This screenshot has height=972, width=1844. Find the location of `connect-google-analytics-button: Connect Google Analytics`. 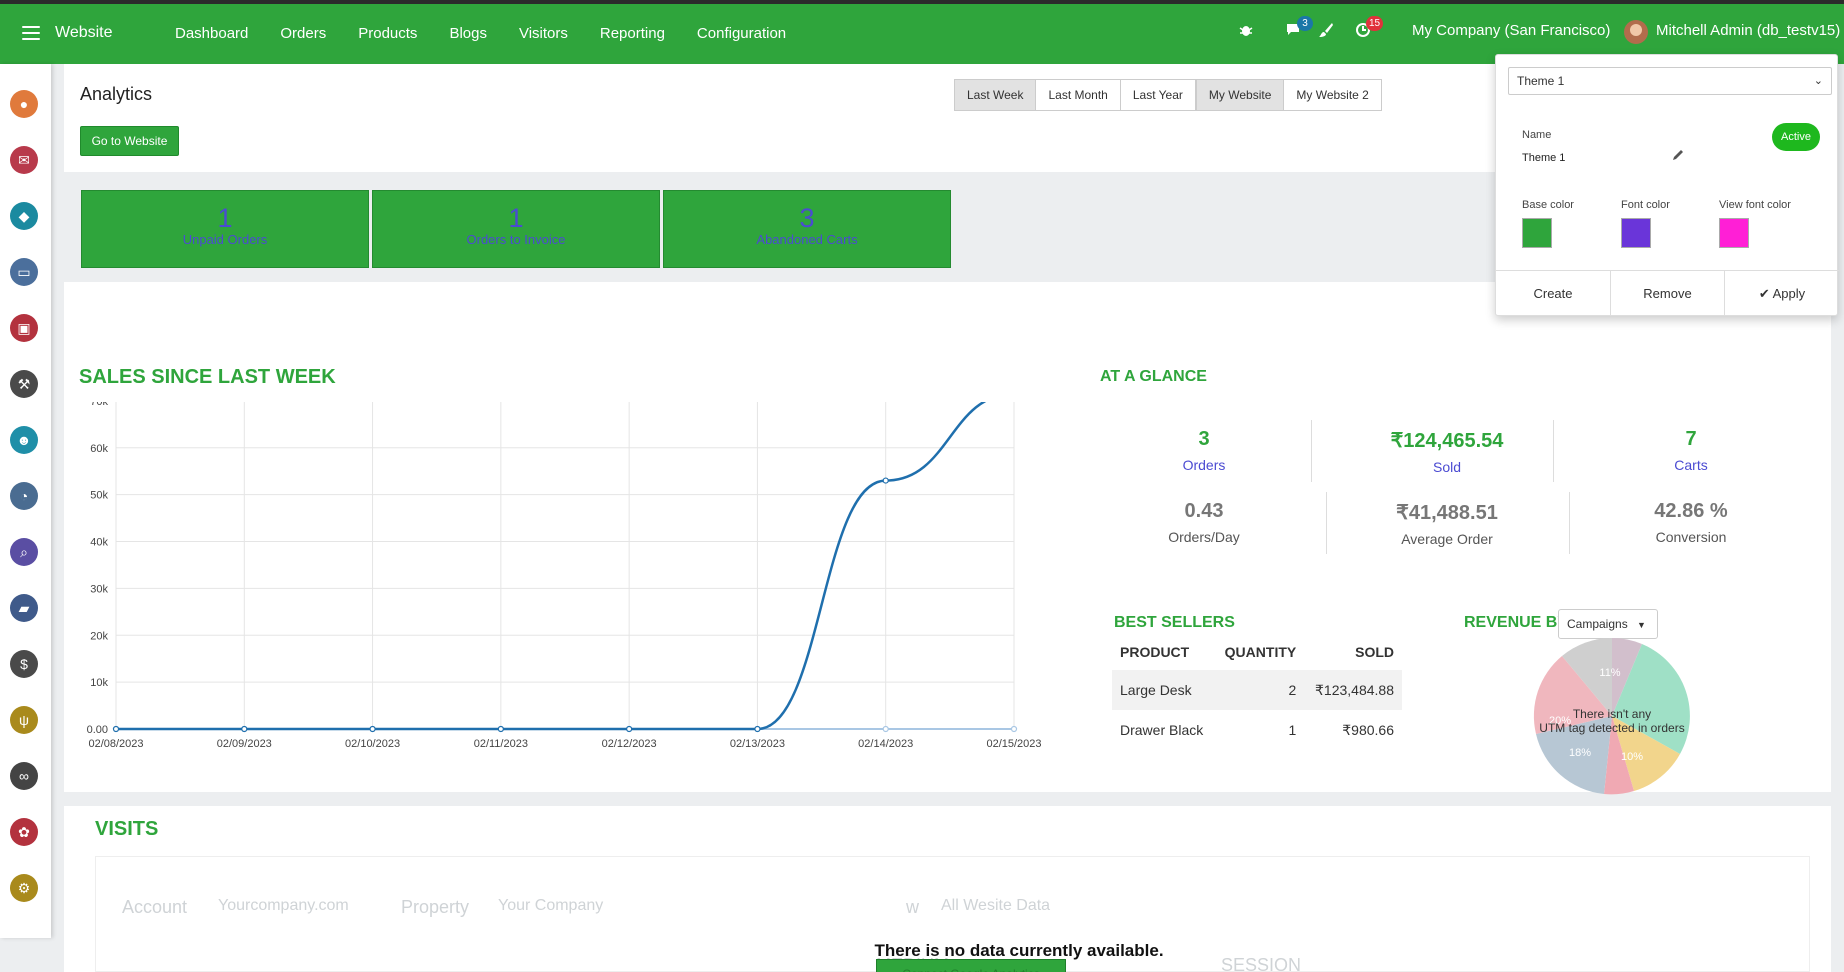

connect-google-analytics-button: Connect Google Analytics is located at coordinates (971, 965).